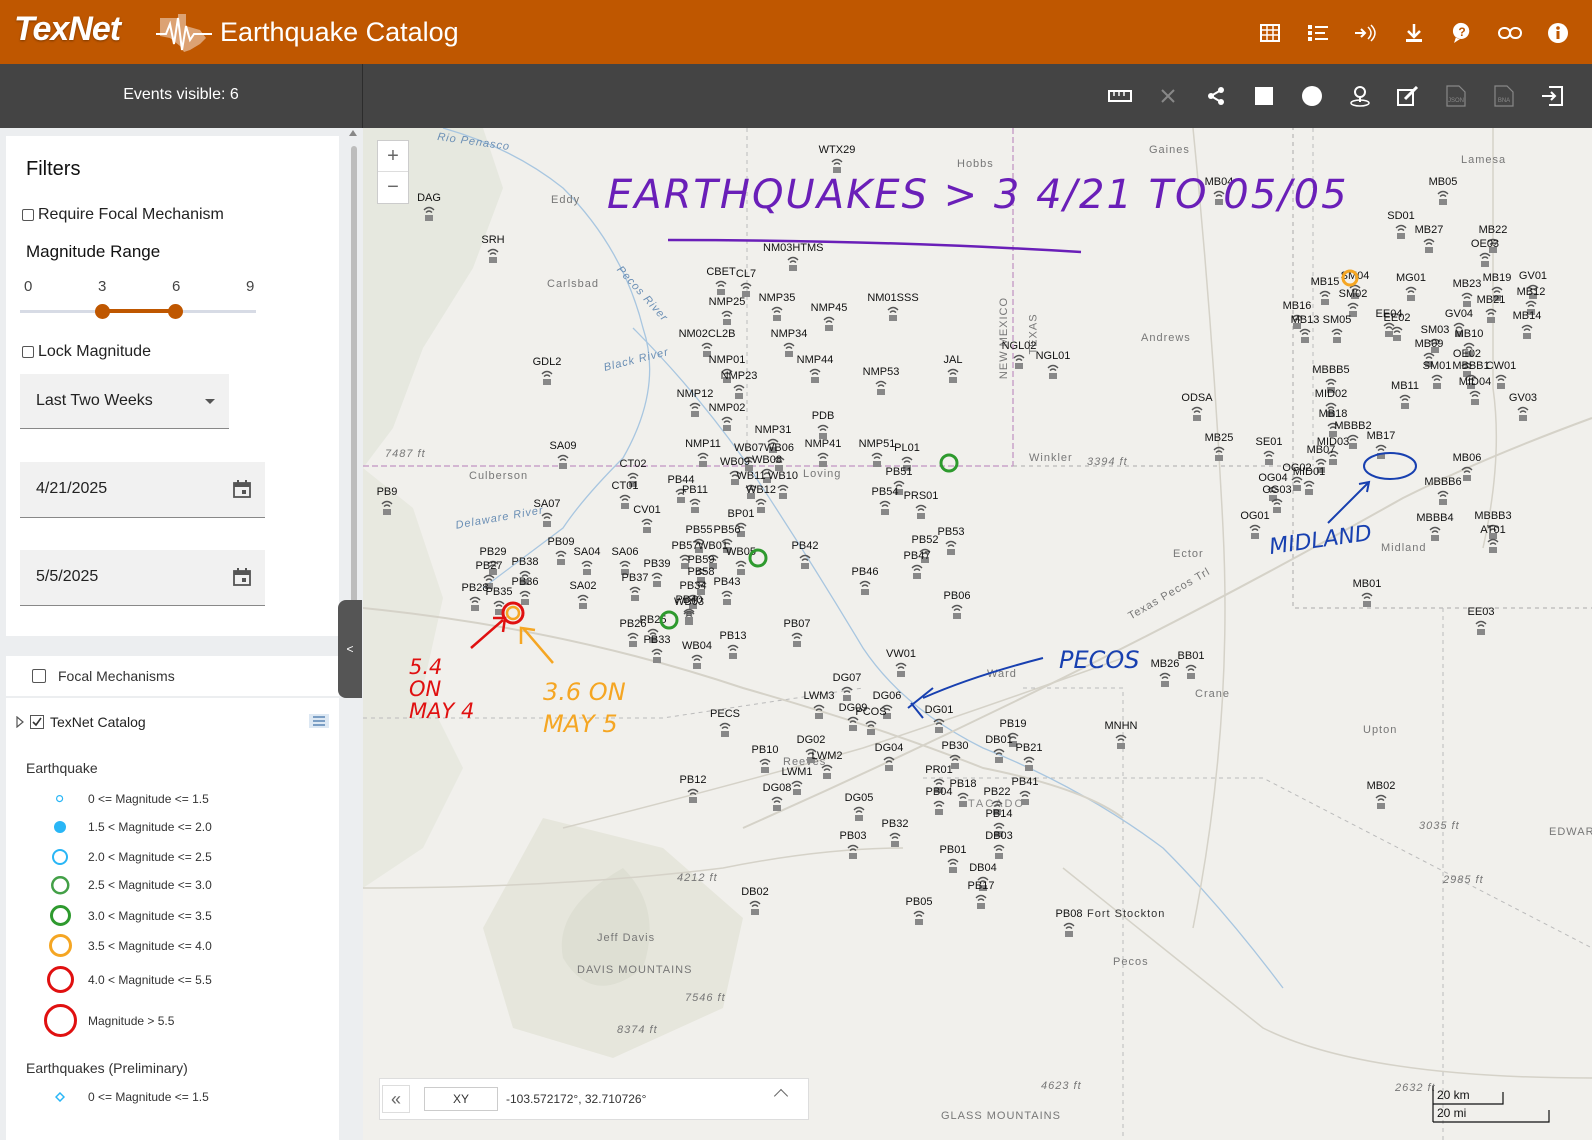  What do you see at coordinates (98, 722) in the screenshot?
I see `texnet-catalog-label: TexNet Catalog` at bounding box center [98, 722].